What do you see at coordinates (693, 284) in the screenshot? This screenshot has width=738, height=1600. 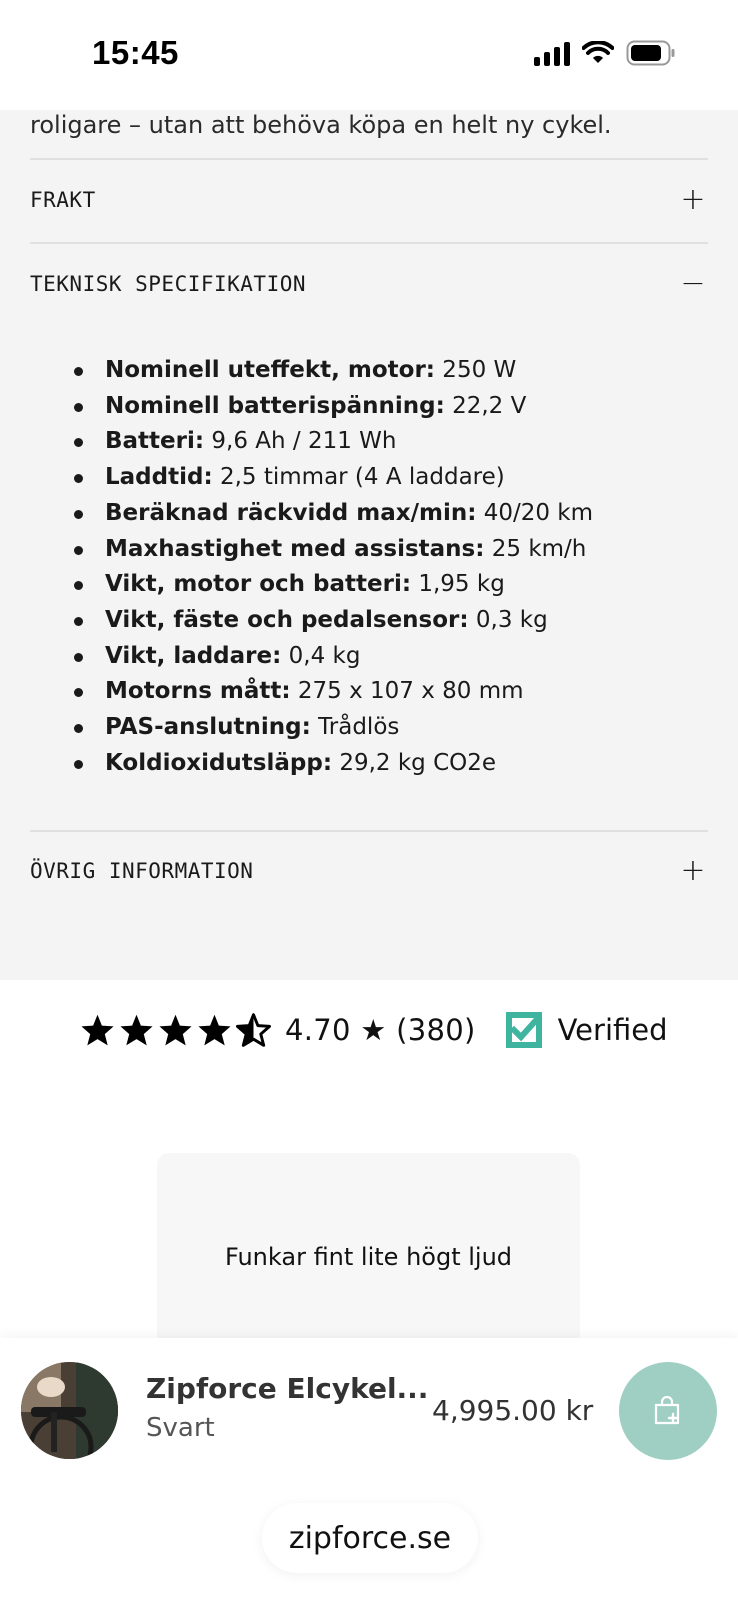 I see `minus-icon: −` at bounding box center [693, 284].